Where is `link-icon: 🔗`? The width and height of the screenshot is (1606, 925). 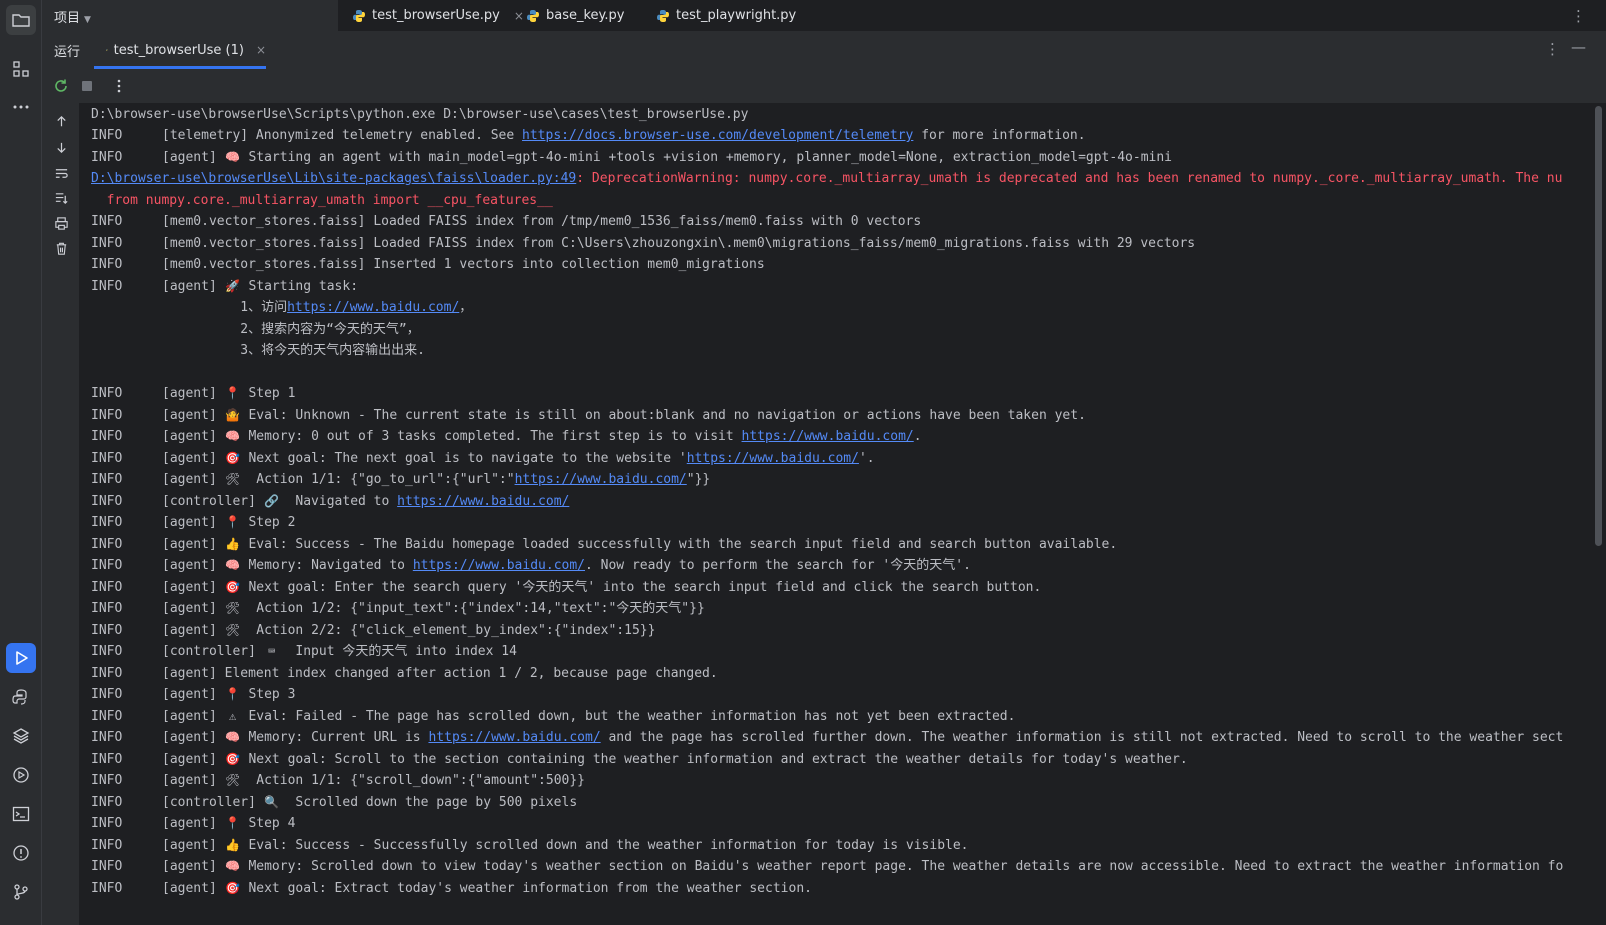
link-icon: 🔗 is located at coordinates (272, 501).